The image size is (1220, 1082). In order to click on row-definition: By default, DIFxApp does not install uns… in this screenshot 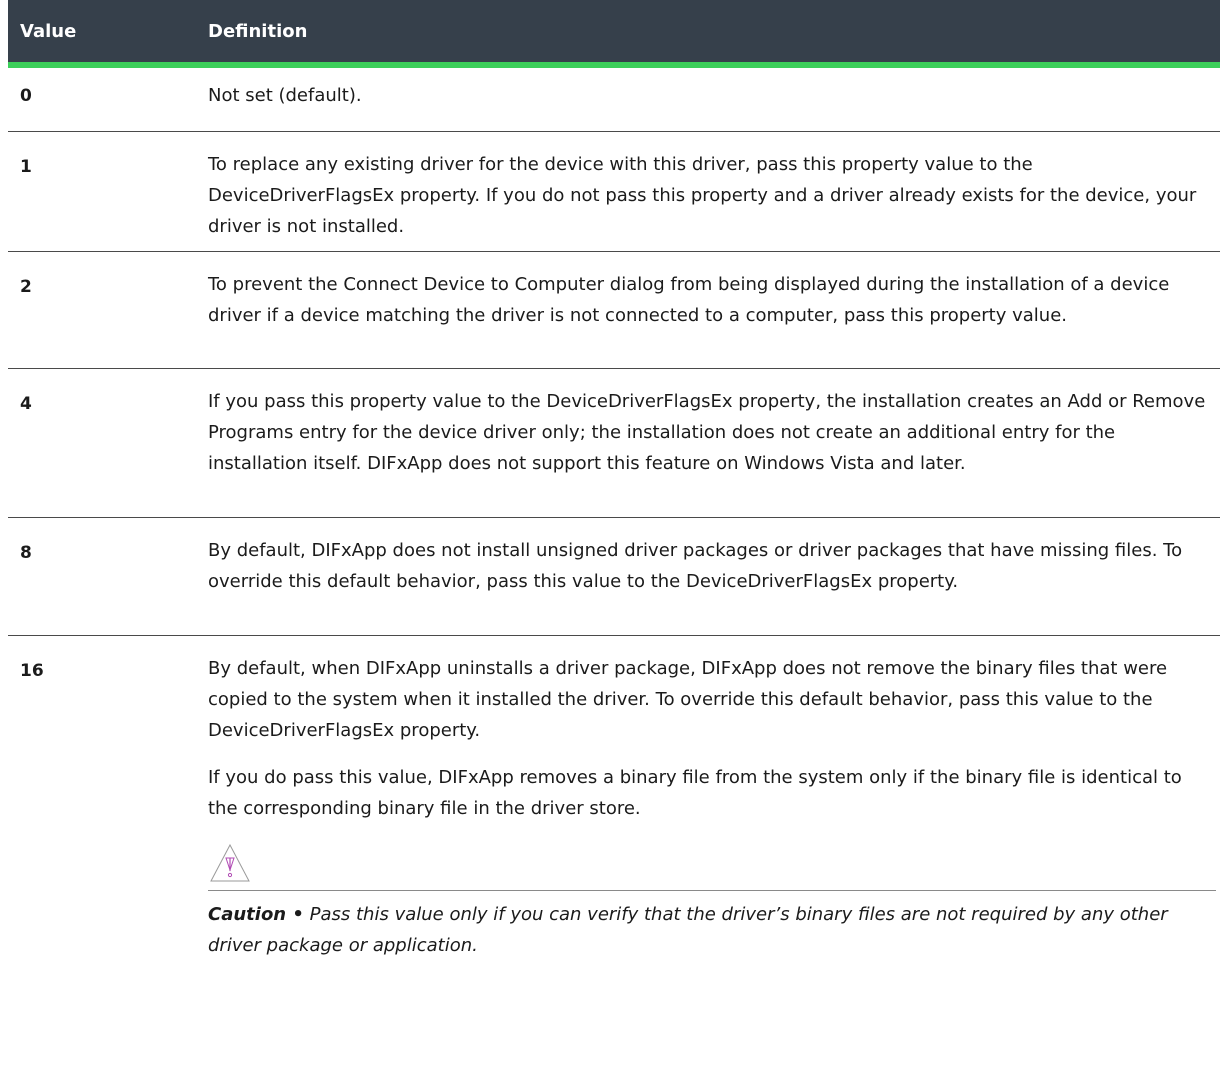, I will do `click(714, 576)`.